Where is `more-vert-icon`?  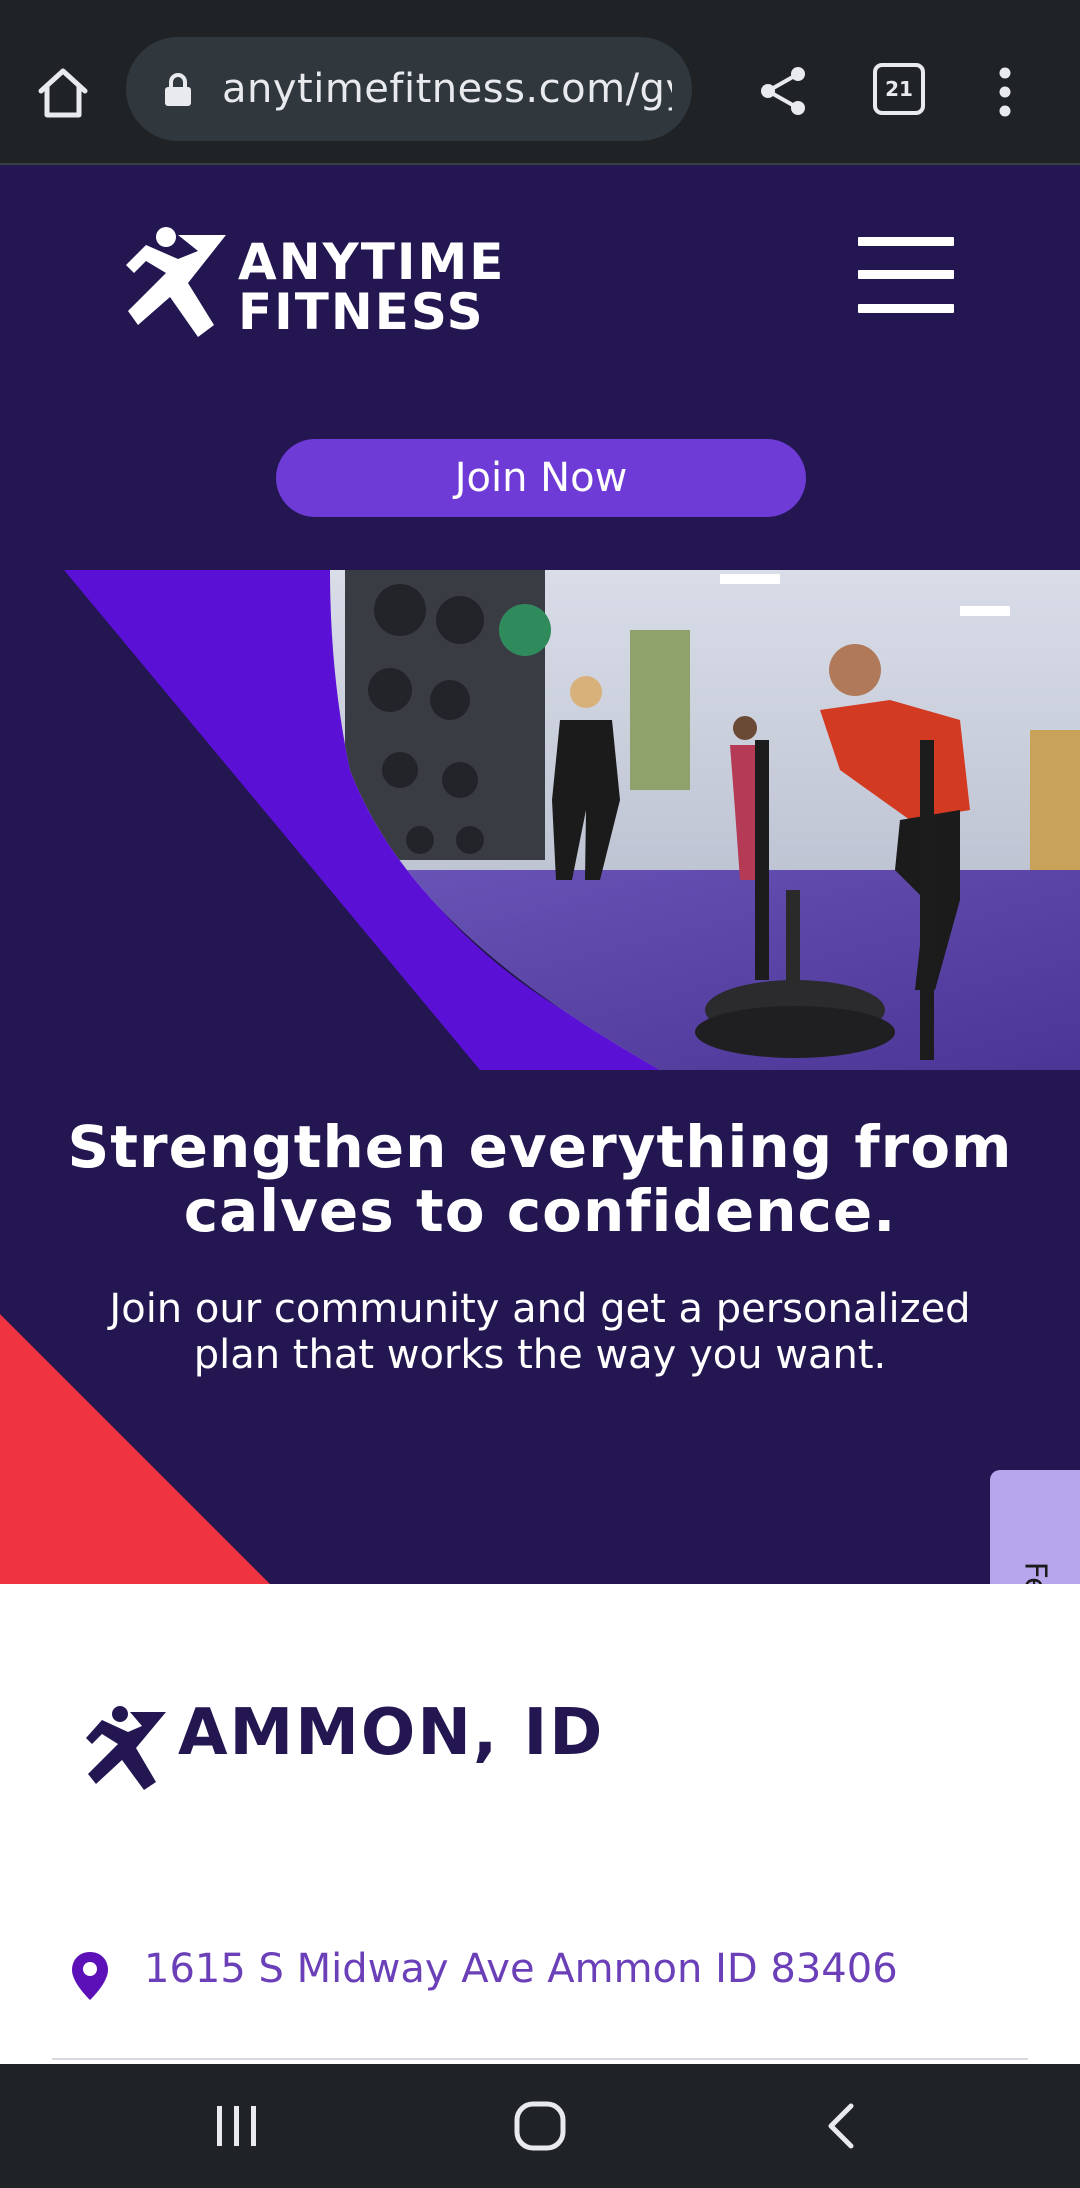 more-vert-icon is located at coordinates (1005, 92).